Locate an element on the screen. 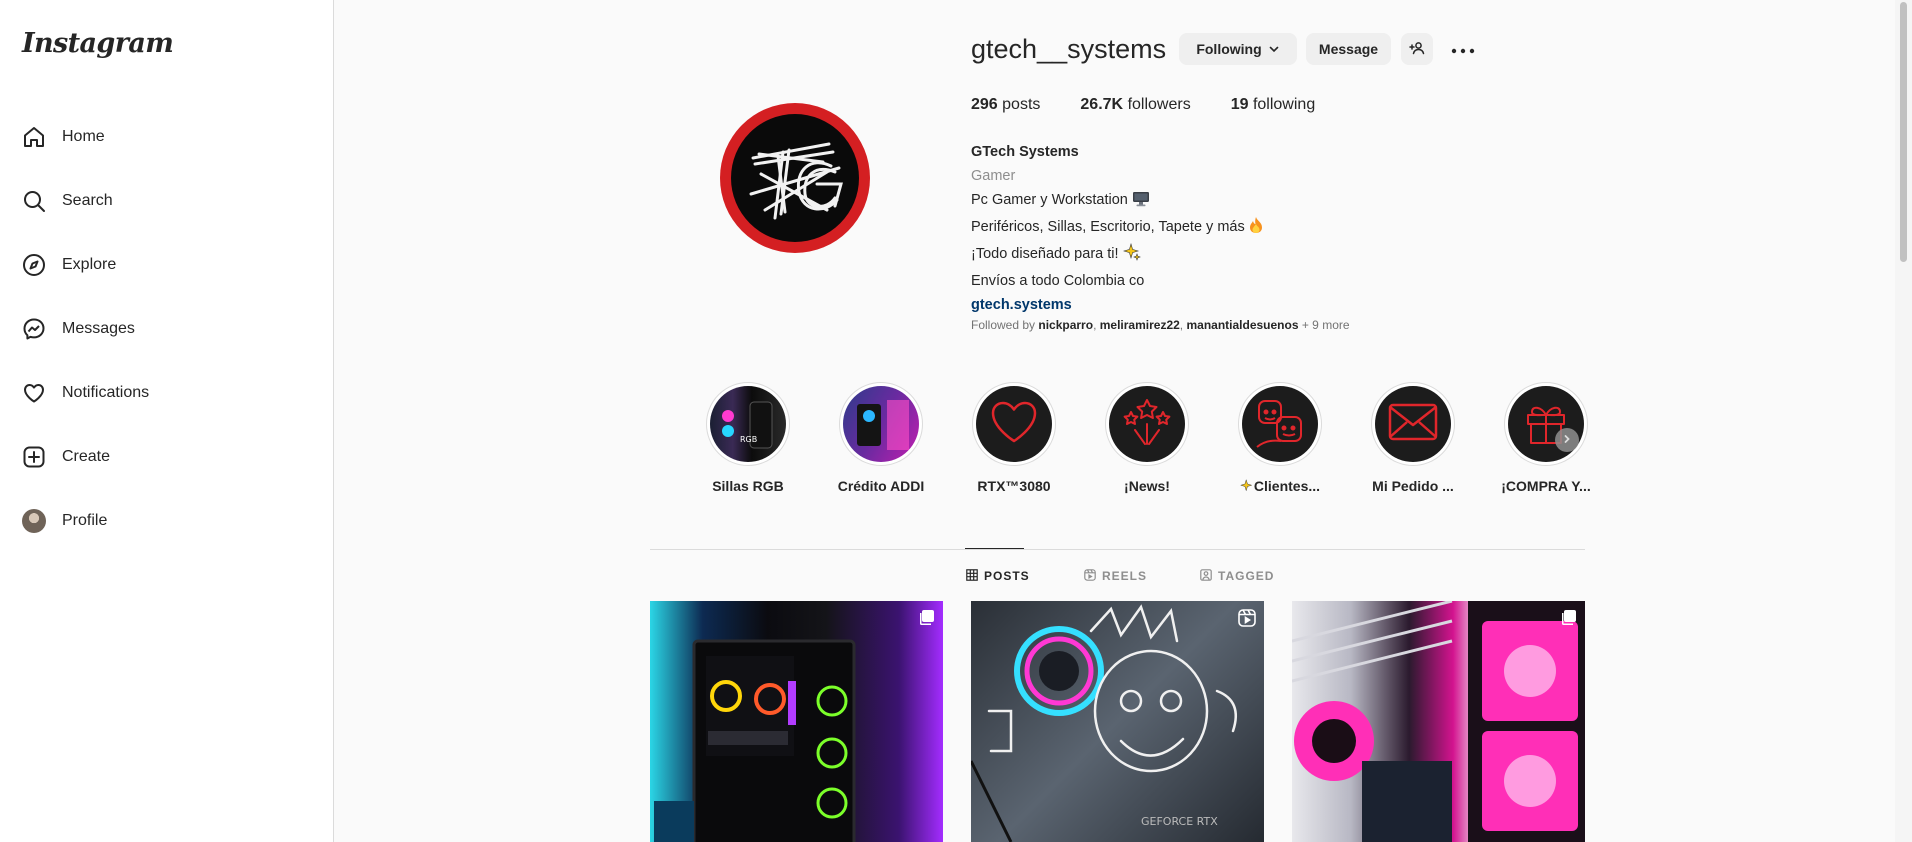 Image resolution: width=1912 pixels, height=842 pixels. sidebar-item-label: Profile is located at coordinates (85, 520).